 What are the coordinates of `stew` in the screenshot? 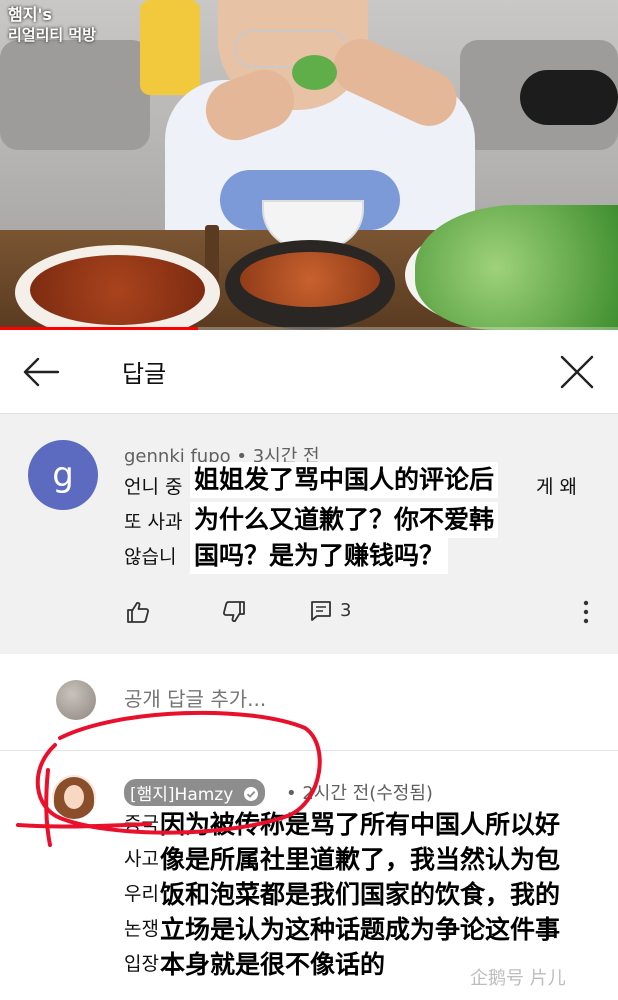 It's located at (310, 279).